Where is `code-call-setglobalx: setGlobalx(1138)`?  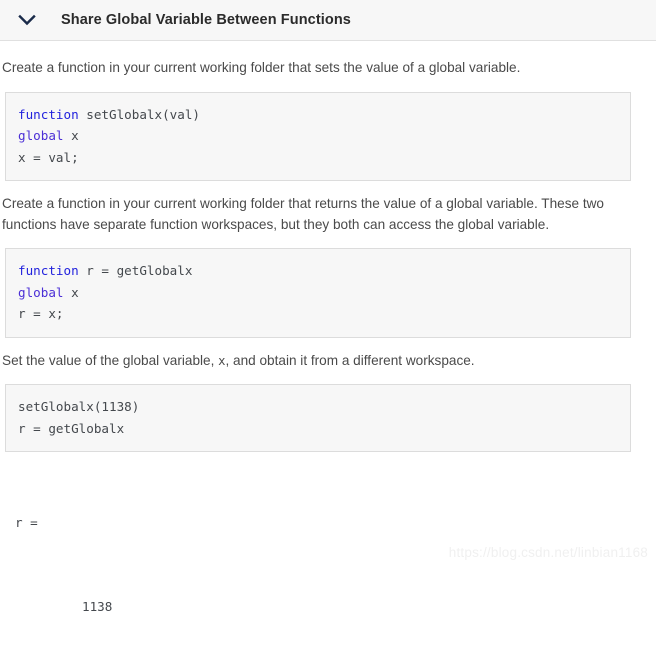 code-call-setglobalx: setGlobalx(1138) is located at coordinates (79, 406).